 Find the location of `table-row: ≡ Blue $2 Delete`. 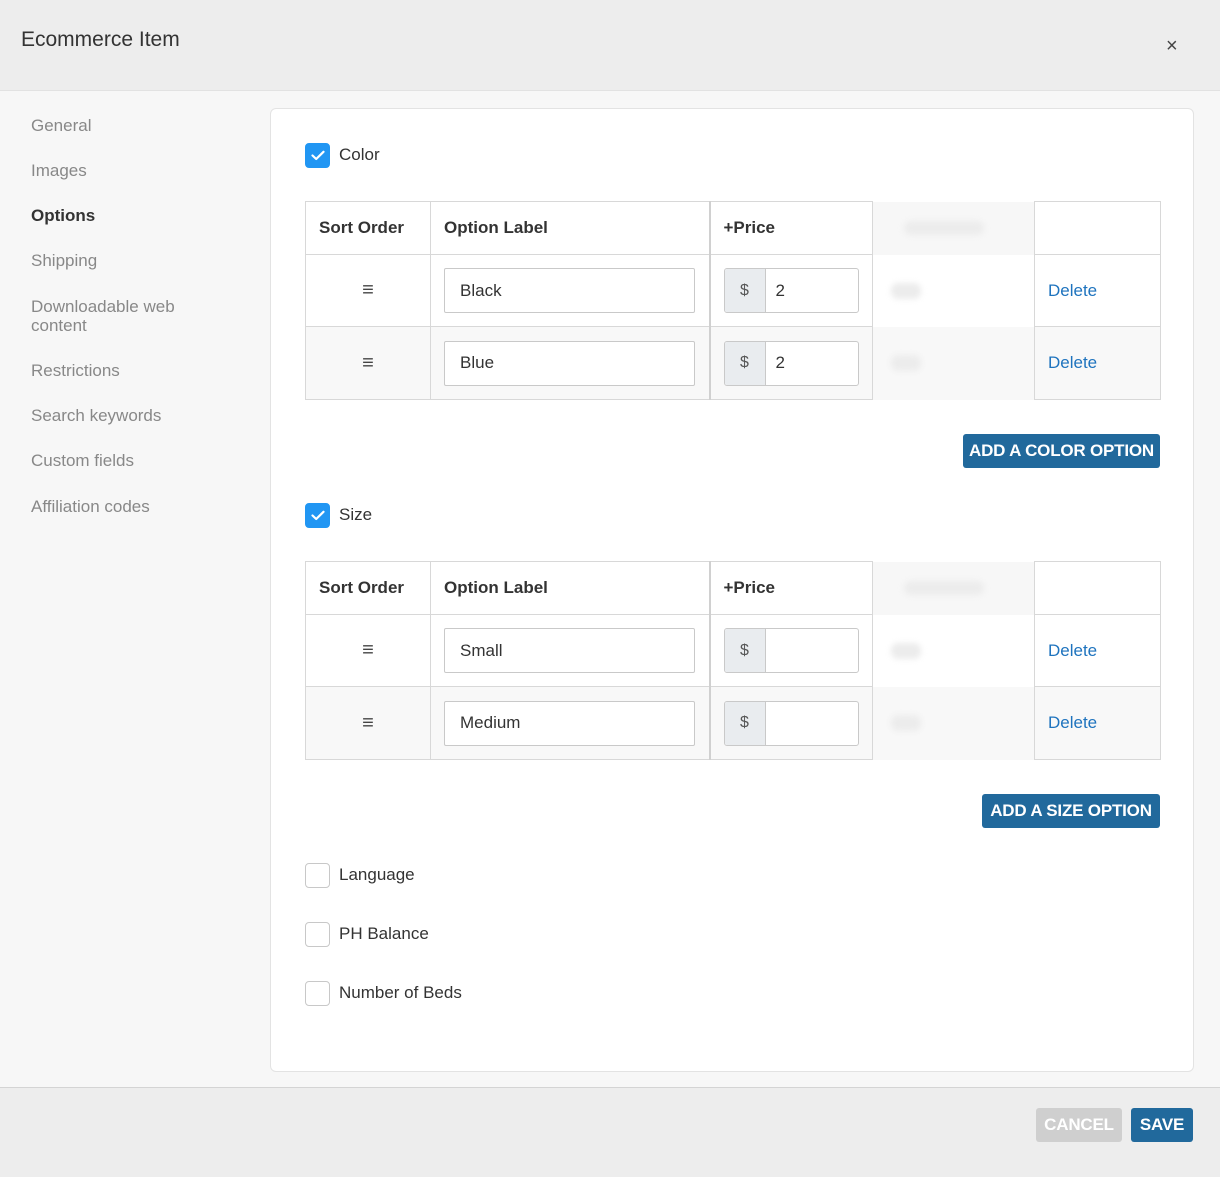

table-row: ≡ Blue $2 Delete is located at coordinates (733, 363).